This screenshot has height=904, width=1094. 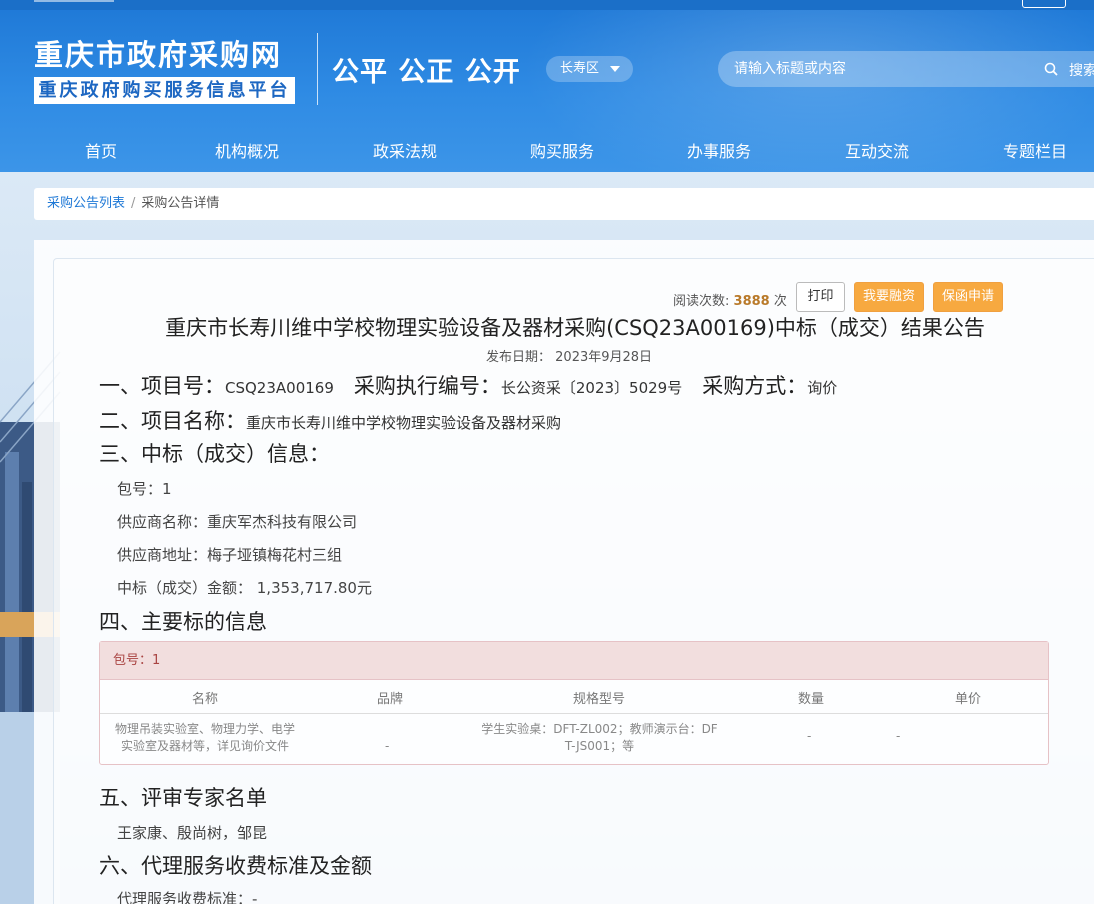 What do you see at coordinates (701, 301) in the screenshot?
I see `read-count-label: 阅读次数:` at bounding box center [701, 301].